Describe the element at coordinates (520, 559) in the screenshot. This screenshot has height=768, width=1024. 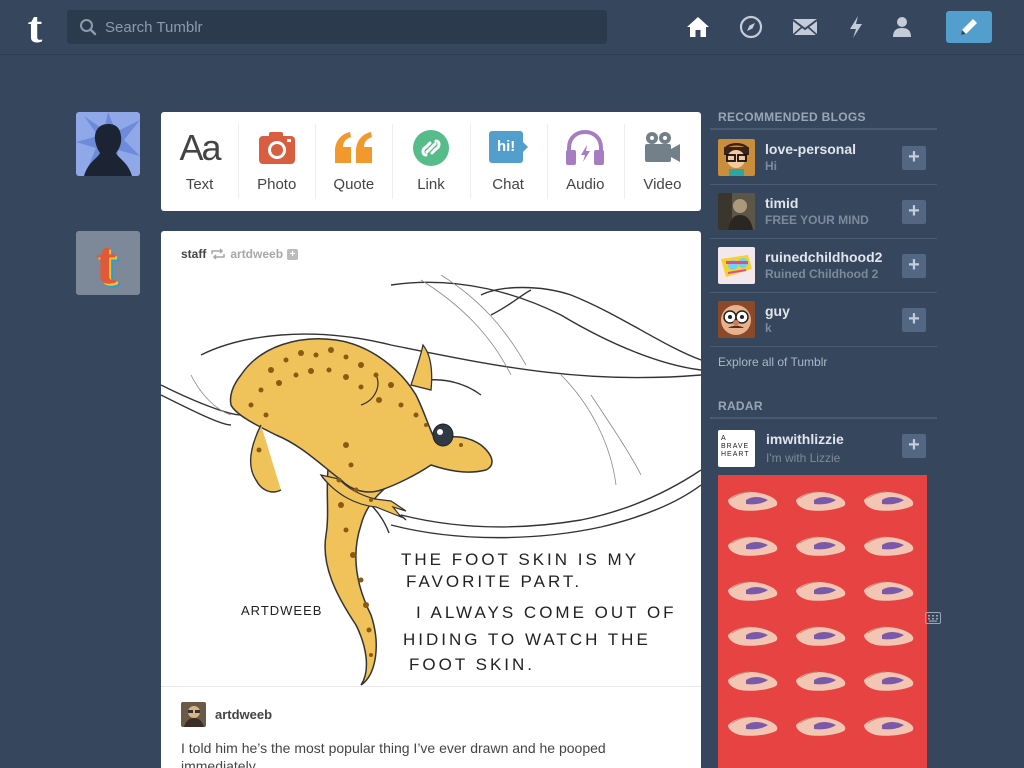
I see `art-text-line: THE FOOT SKIN IS MY` at that location.